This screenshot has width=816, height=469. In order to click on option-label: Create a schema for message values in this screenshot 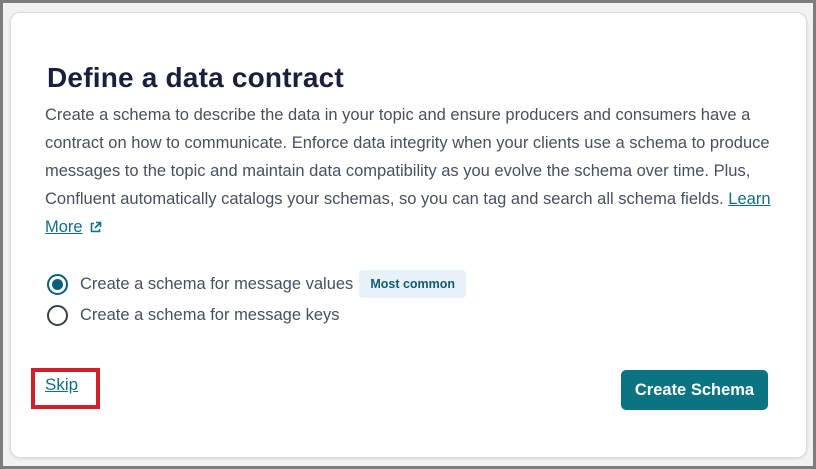, I will do `click(217, 283)`.